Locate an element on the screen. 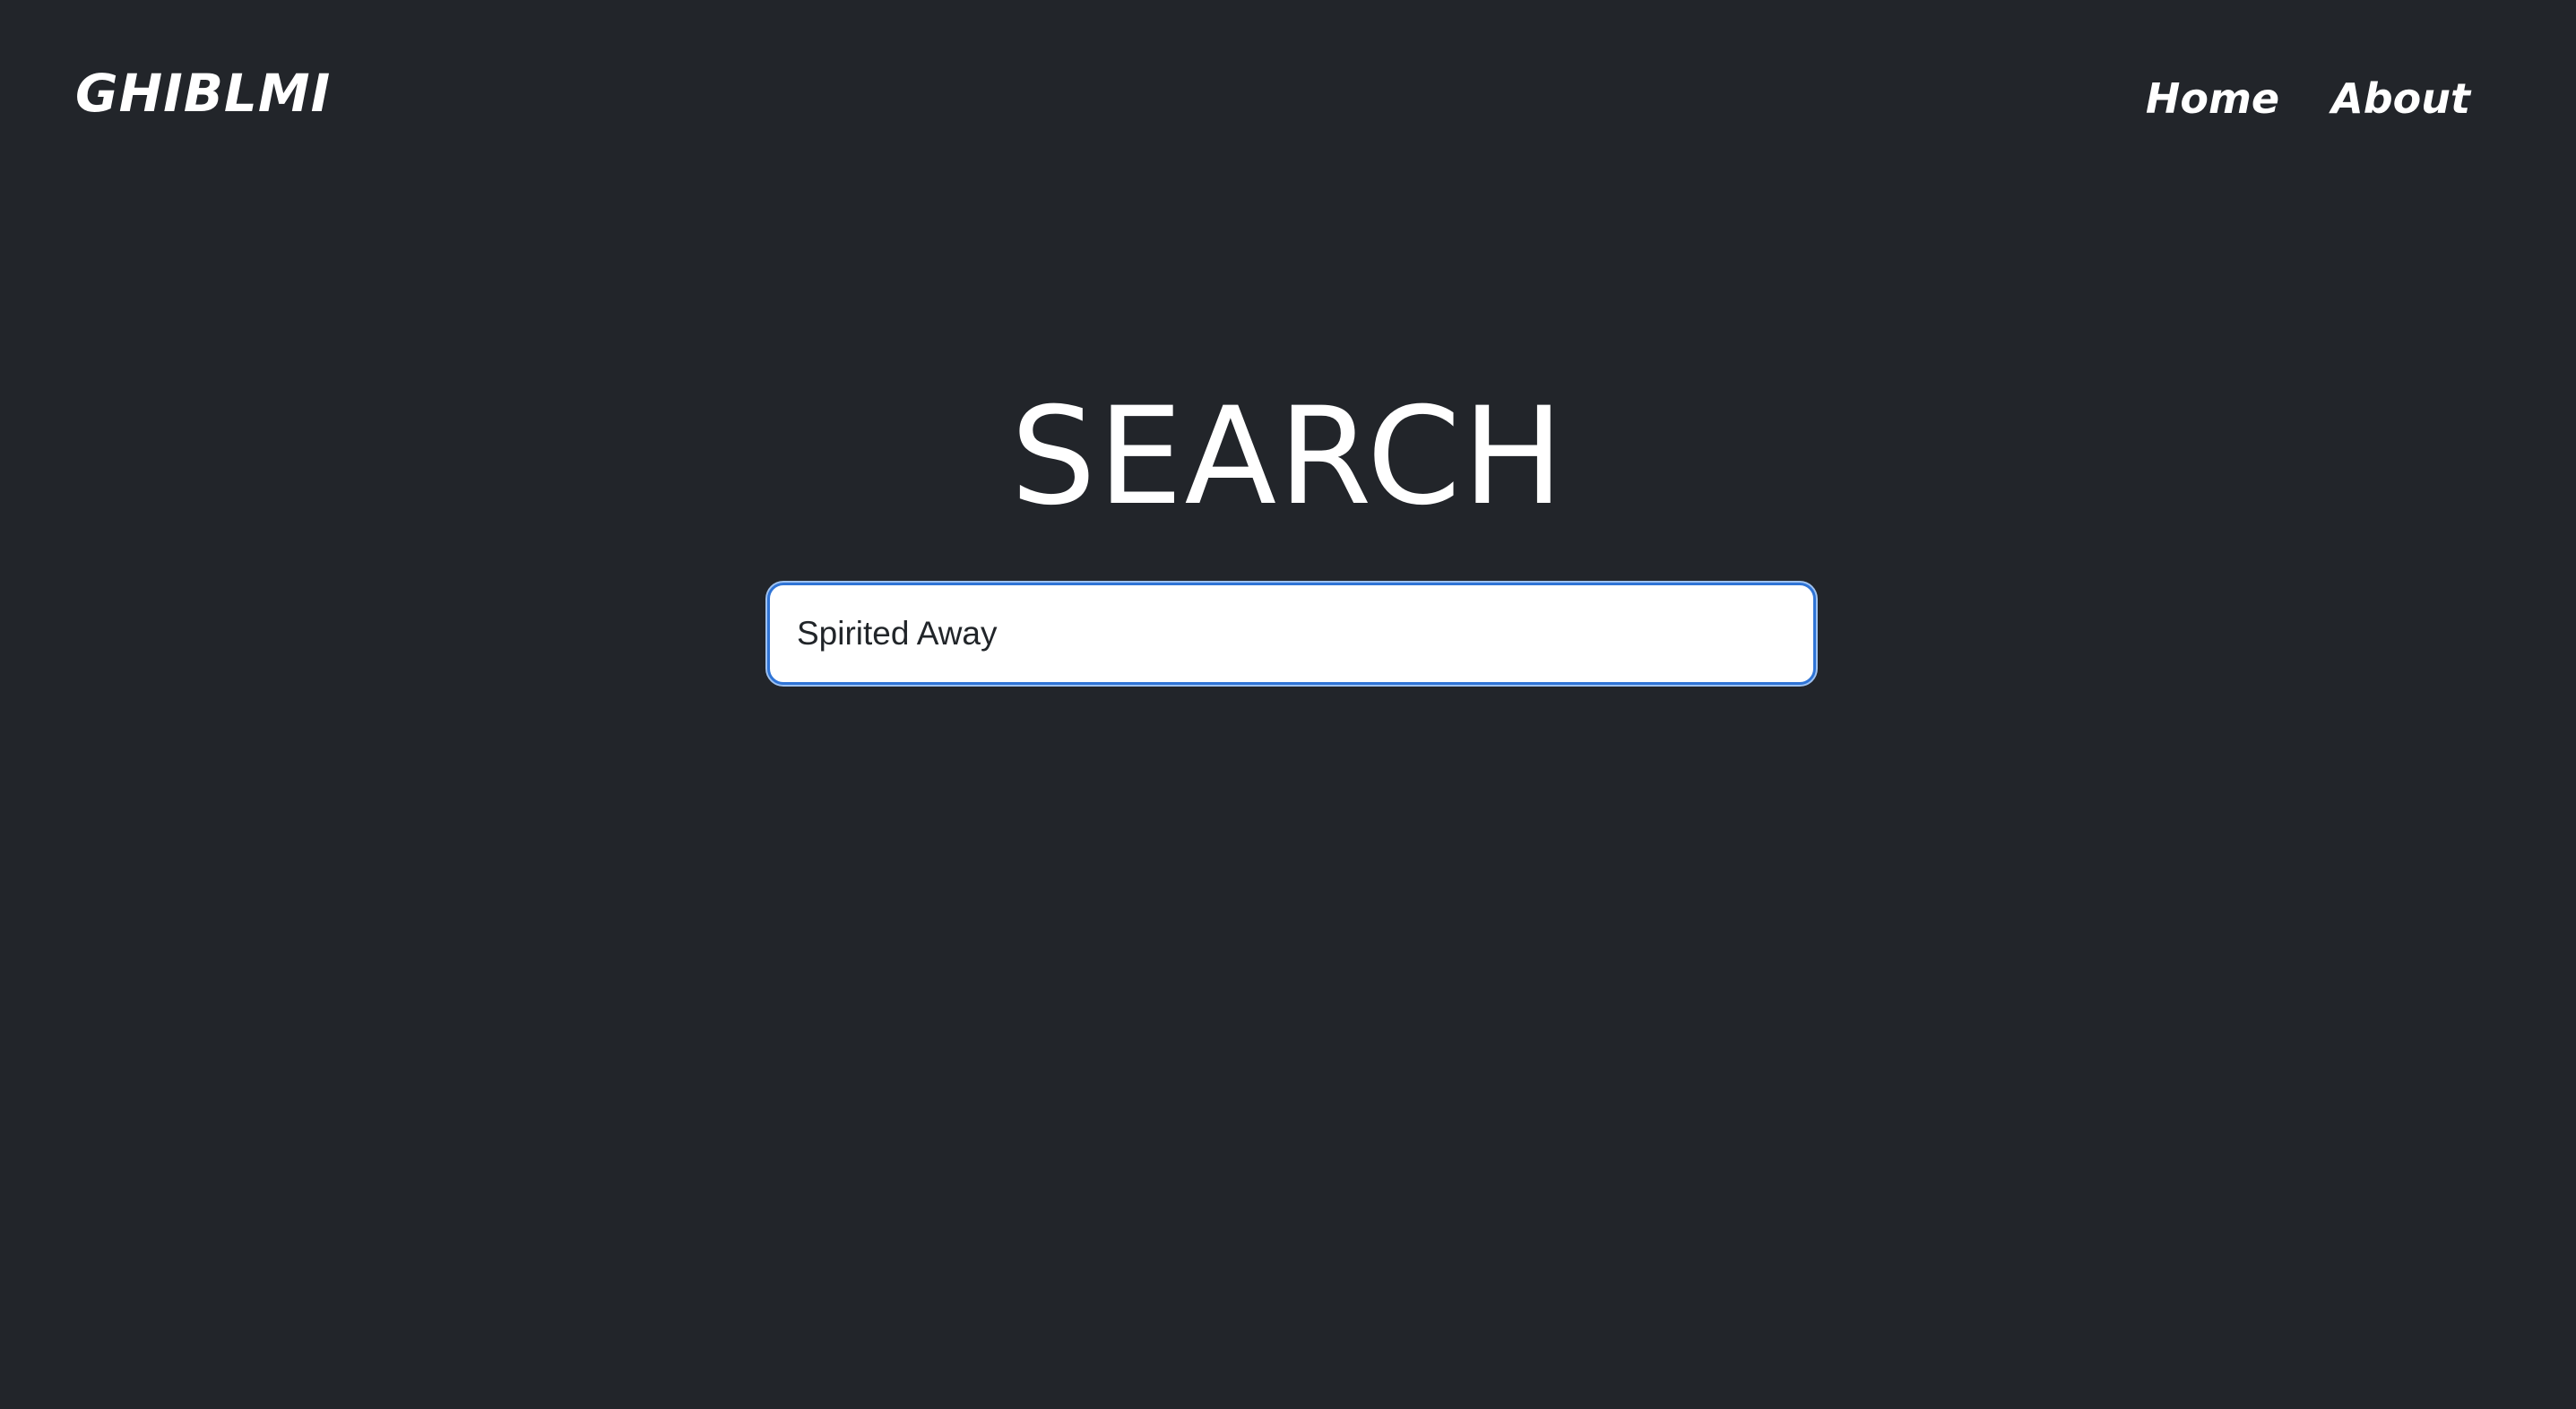 The width and height of the screenshot is (2576, 1409). search-input-container is located at coordinates (1291, 634).